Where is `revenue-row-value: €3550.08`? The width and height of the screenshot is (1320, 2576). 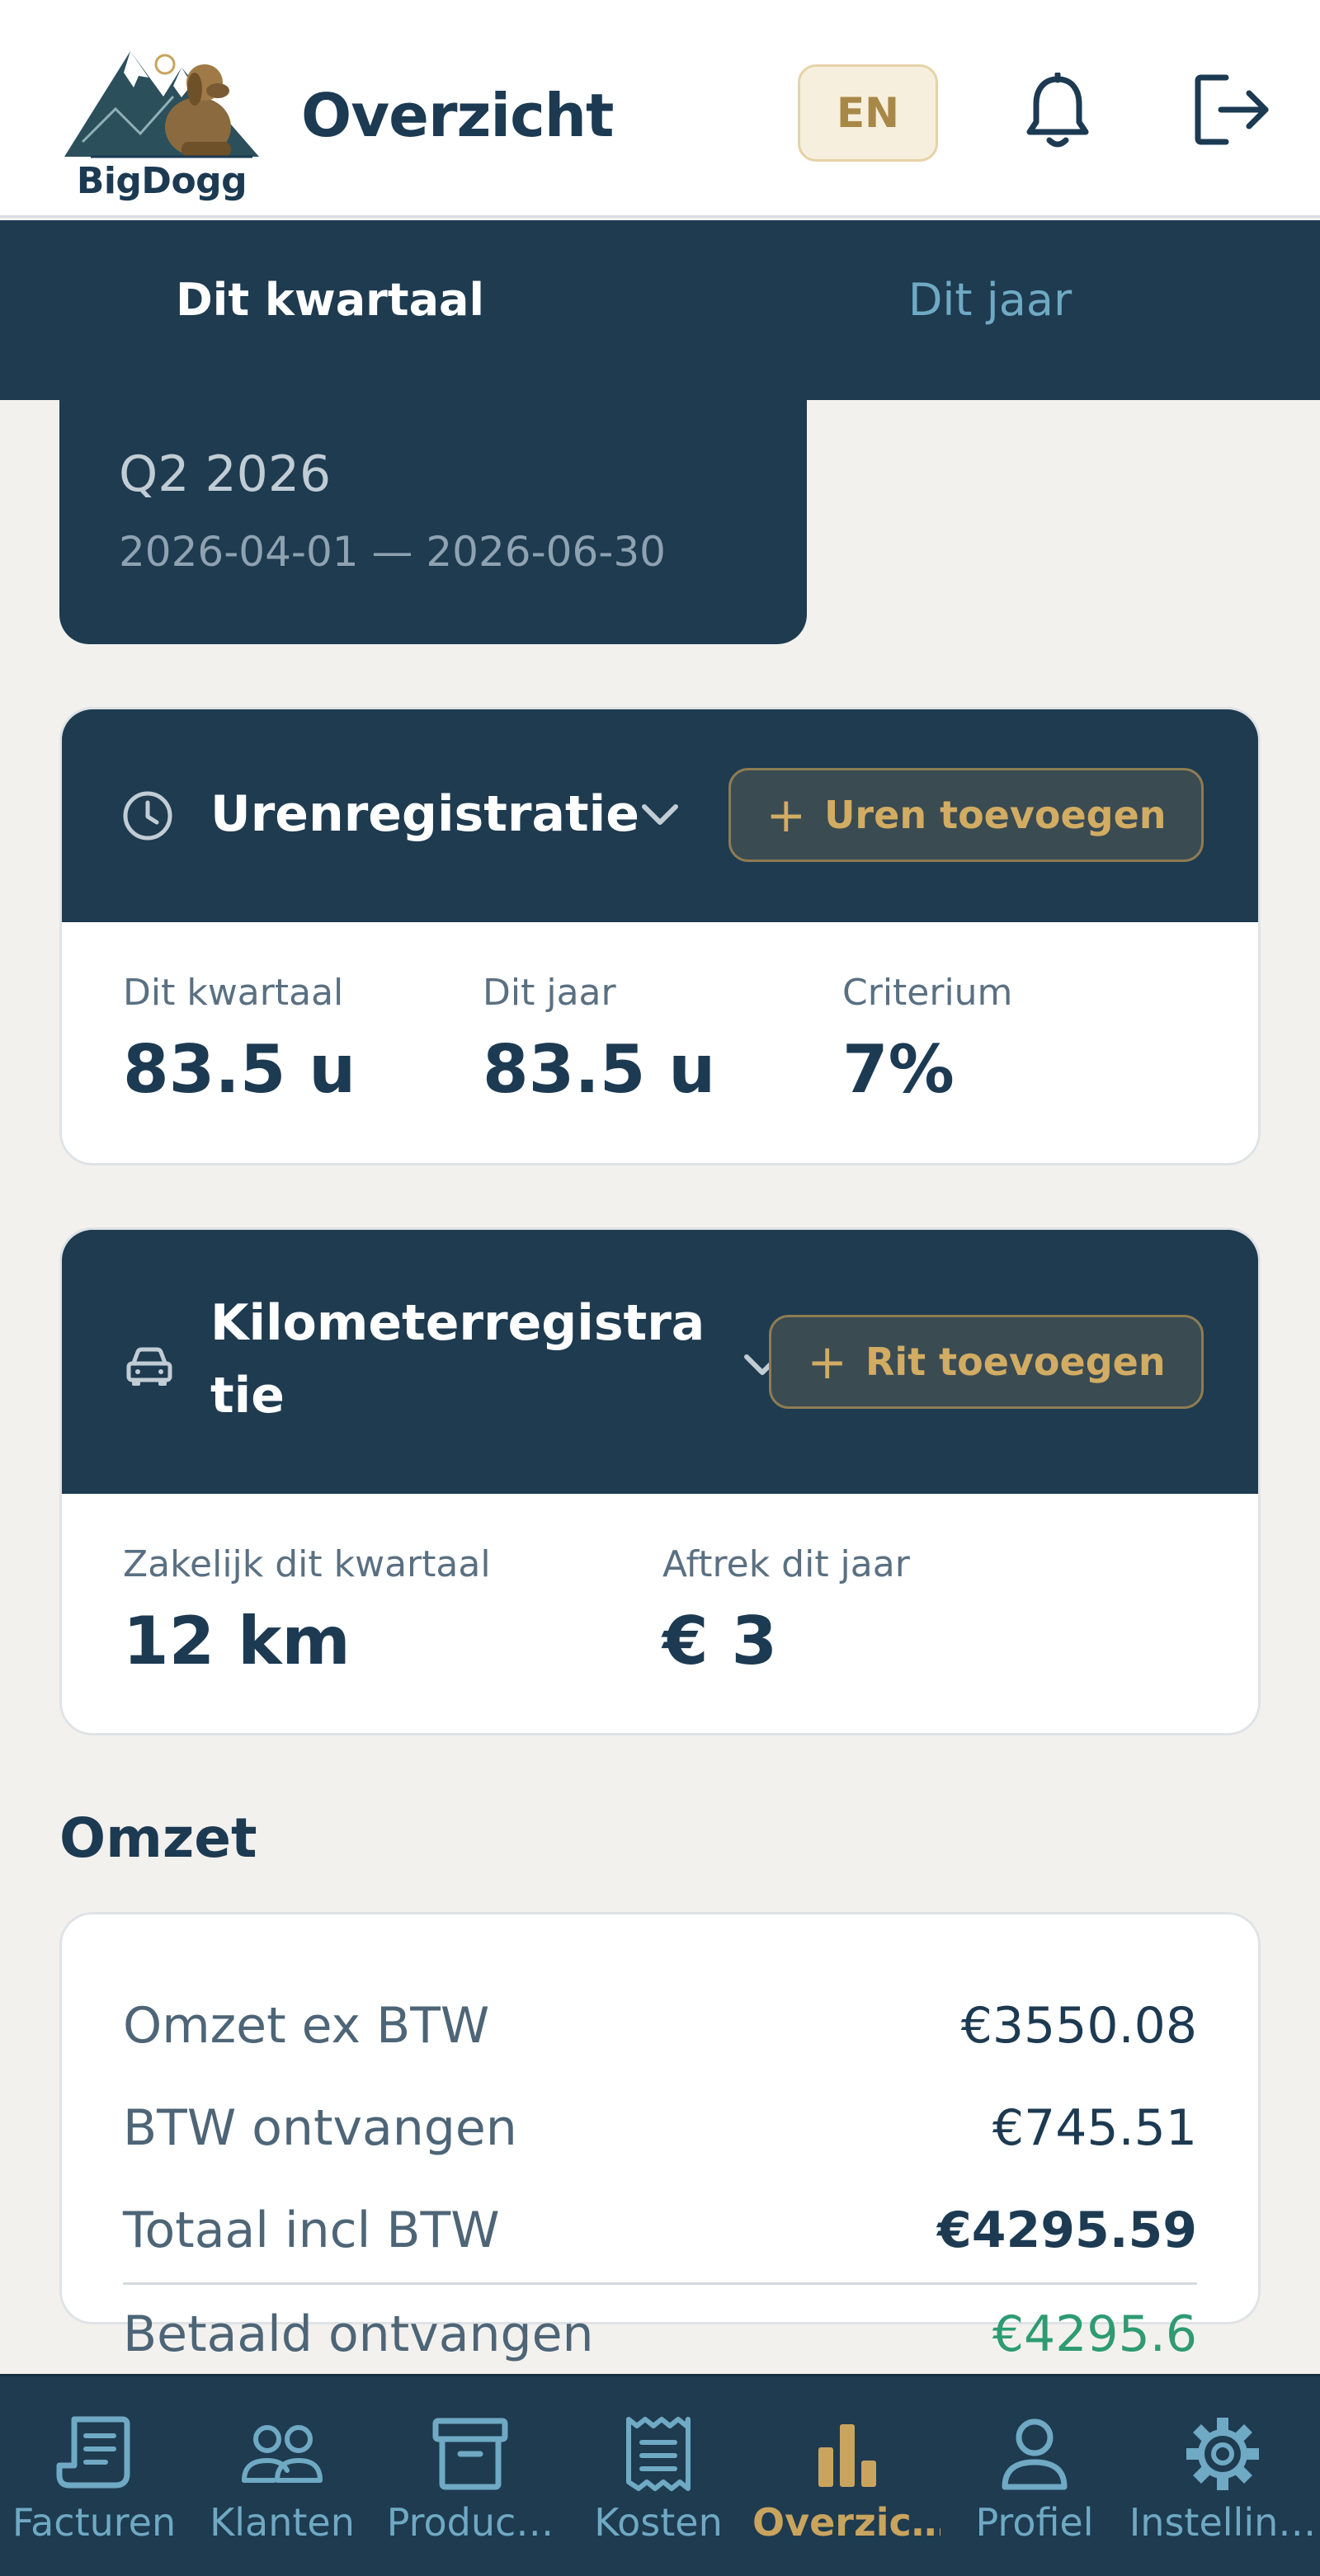 revenue-row-value: €3550.08 is located at coordinates (1078, 2026).